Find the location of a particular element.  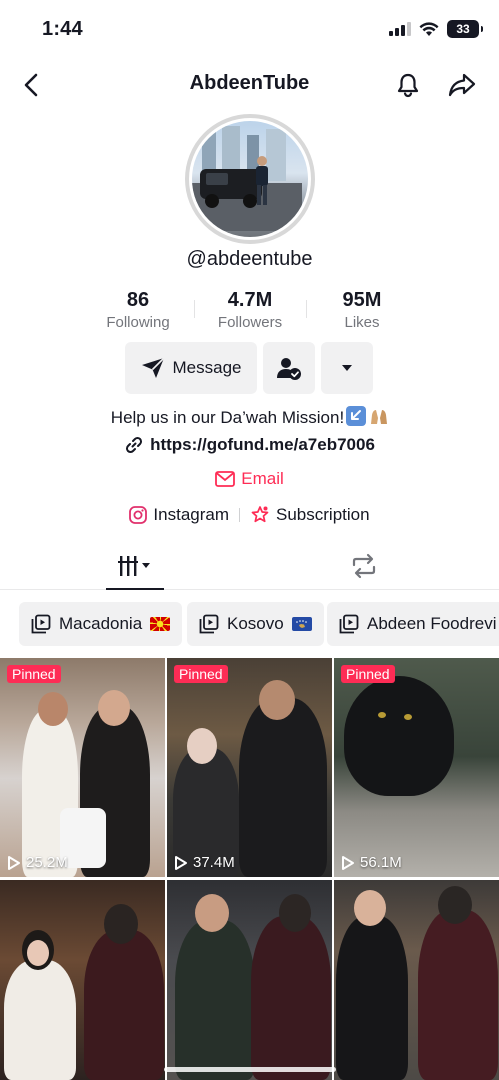

wifi-icon is located at coordinates (429, 28).